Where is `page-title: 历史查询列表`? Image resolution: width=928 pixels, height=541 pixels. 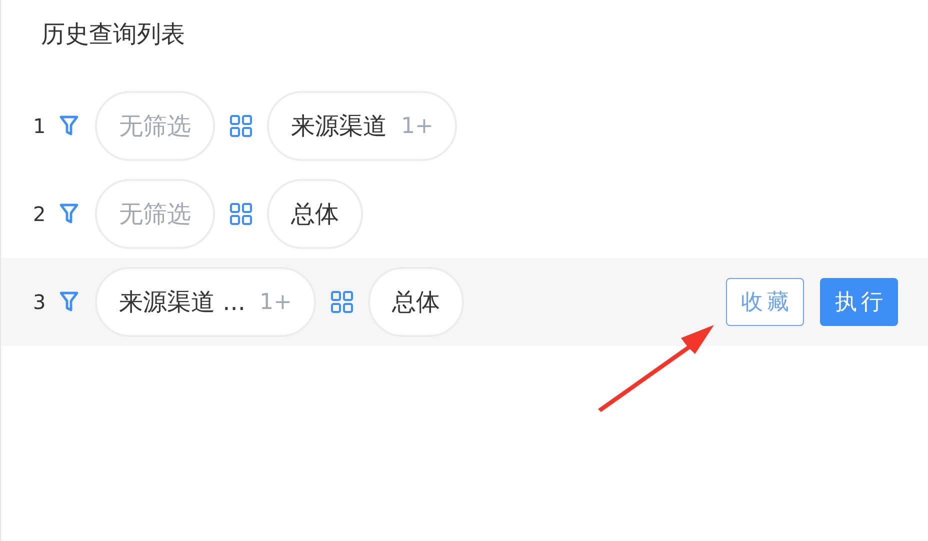 page-title: 历史查询列表 is located at coordinates (113, 34).